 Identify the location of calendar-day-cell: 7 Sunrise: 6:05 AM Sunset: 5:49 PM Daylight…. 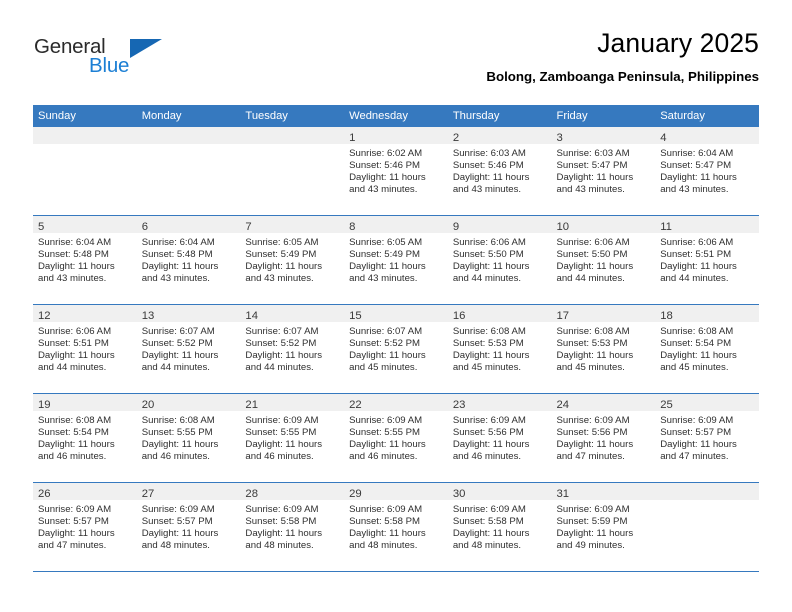
(292, 260).